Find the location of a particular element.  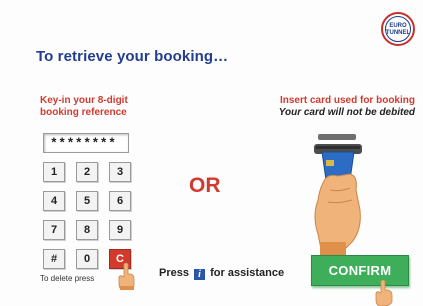

assistance-note: Press i for assistance is located at coordinates (221, 273).